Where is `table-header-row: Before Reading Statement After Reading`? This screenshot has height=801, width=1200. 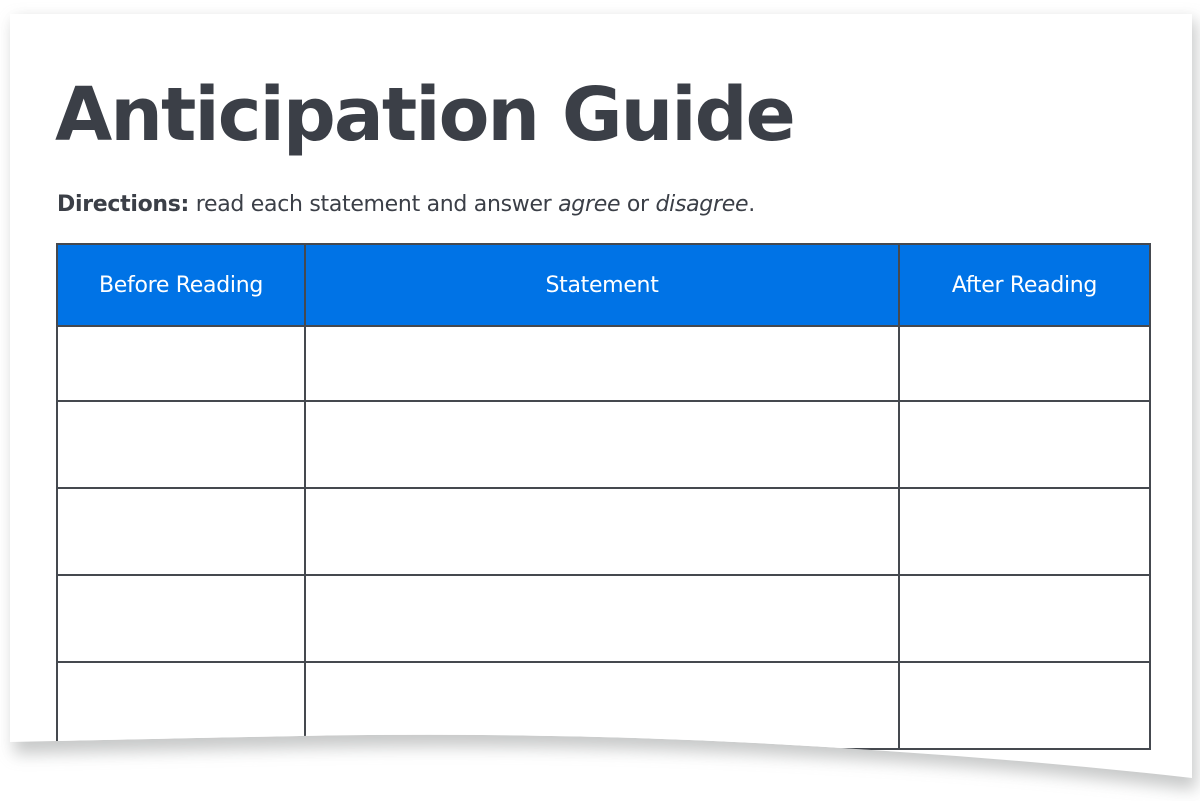 table-header-row: Before Reading Statement After Reading is located at coordinates (603, 285).